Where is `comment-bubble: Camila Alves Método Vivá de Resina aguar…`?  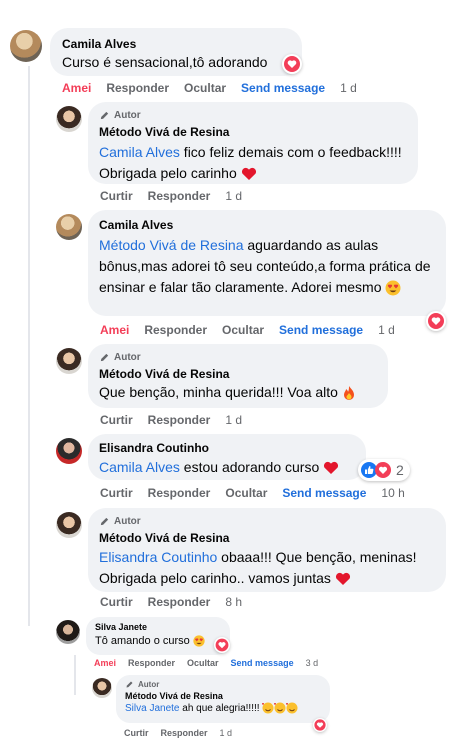
comment-bubble: Camila Alves Método Vivá de Resina aguar… is located at coordinates (267, 263).